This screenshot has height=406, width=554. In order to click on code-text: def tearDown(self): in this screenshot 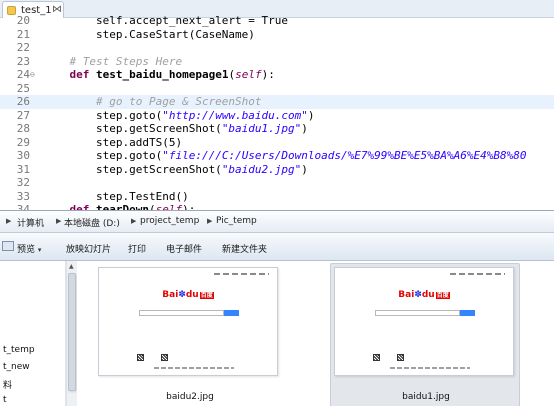, I will do `click(119, 206)`.